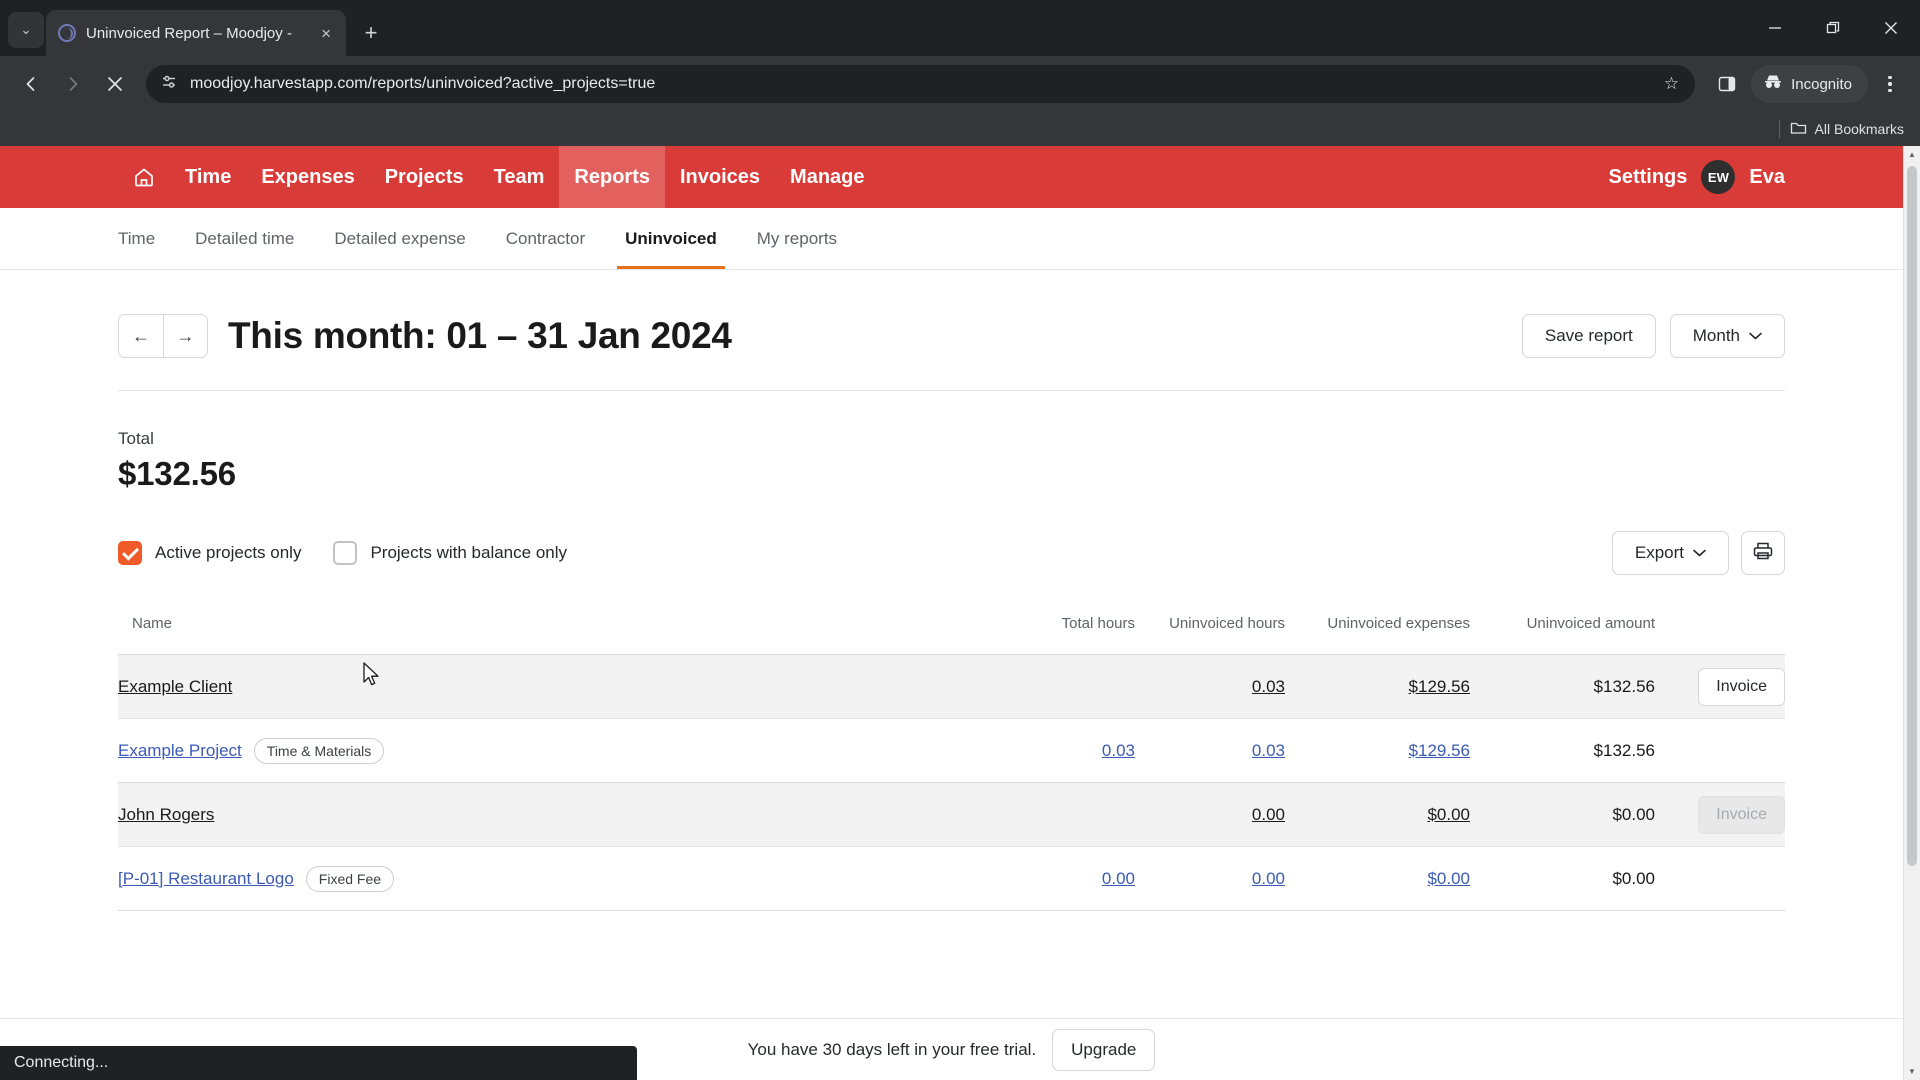  What do you see at coordinates (797, 238) in the screenshot?
I see `tab-my-reports: My reports` at bounding box center [797, 238].